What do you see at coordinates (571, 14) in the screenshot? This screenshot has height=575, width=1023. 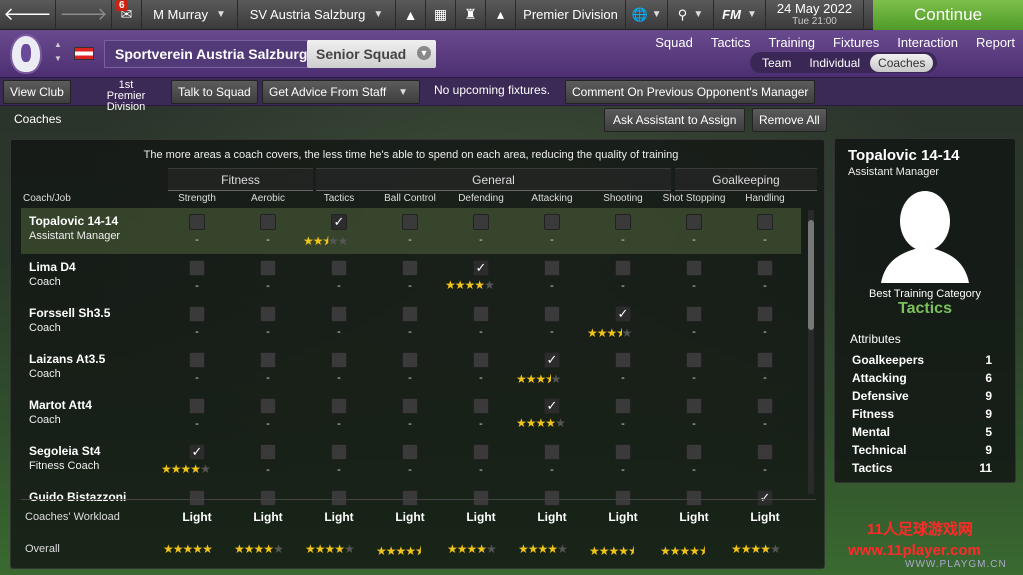 I see `competition-link: Premier Division` at bounding box center [571, 14].